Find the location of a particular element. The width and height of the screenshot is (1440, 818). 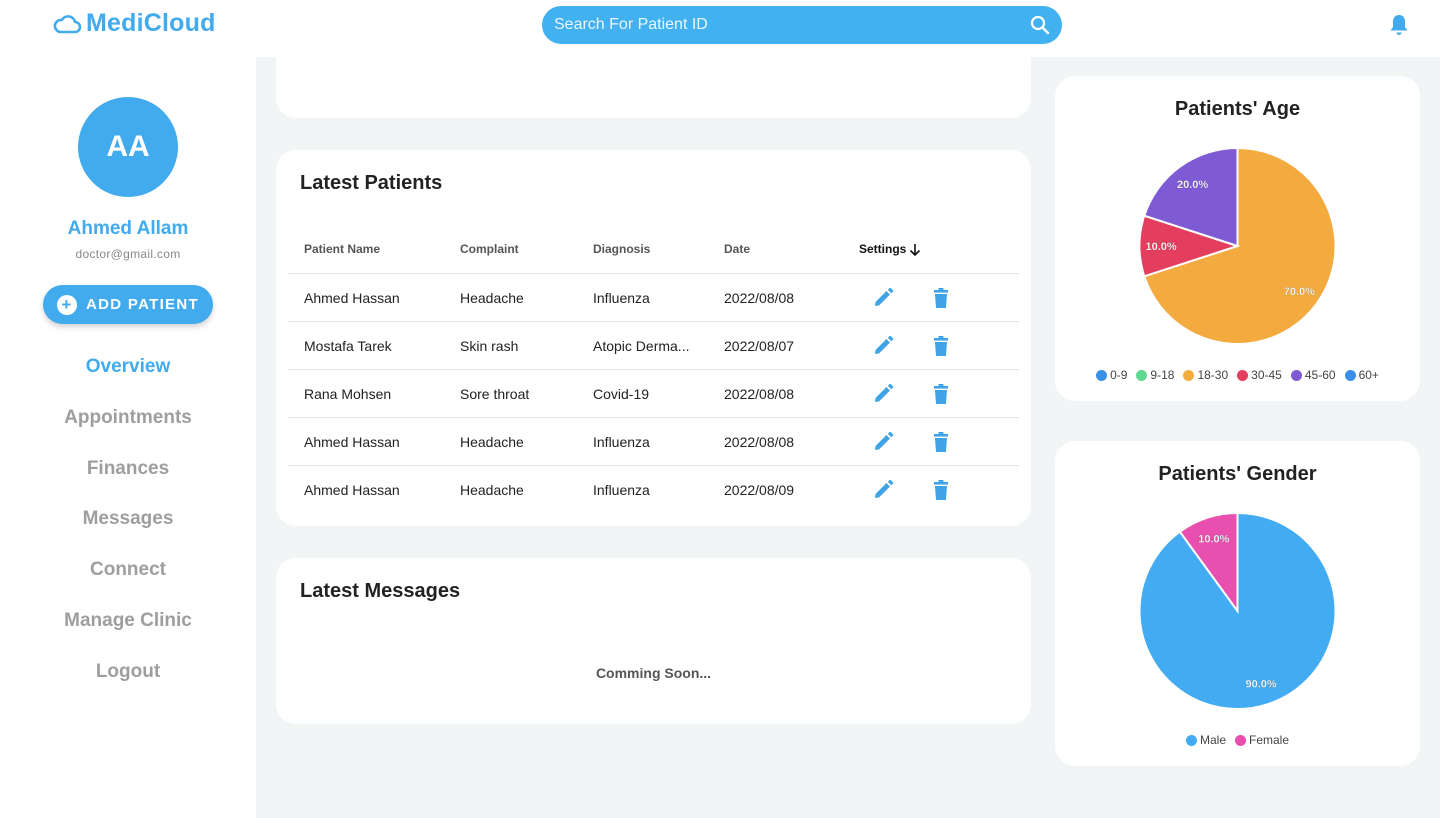

brand-logo: MediCloud is located at coordinates (134, 23).